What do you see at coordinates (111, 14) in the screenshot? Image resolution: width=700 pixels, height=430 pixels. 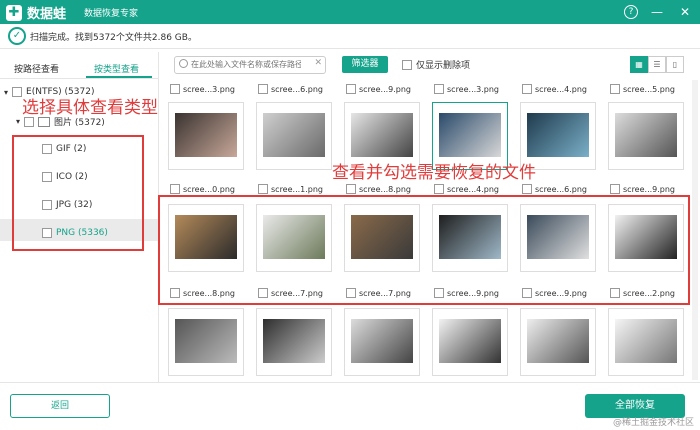 I see `app-subtitle: 数据恢复专家` at bounding box center [111, 14].